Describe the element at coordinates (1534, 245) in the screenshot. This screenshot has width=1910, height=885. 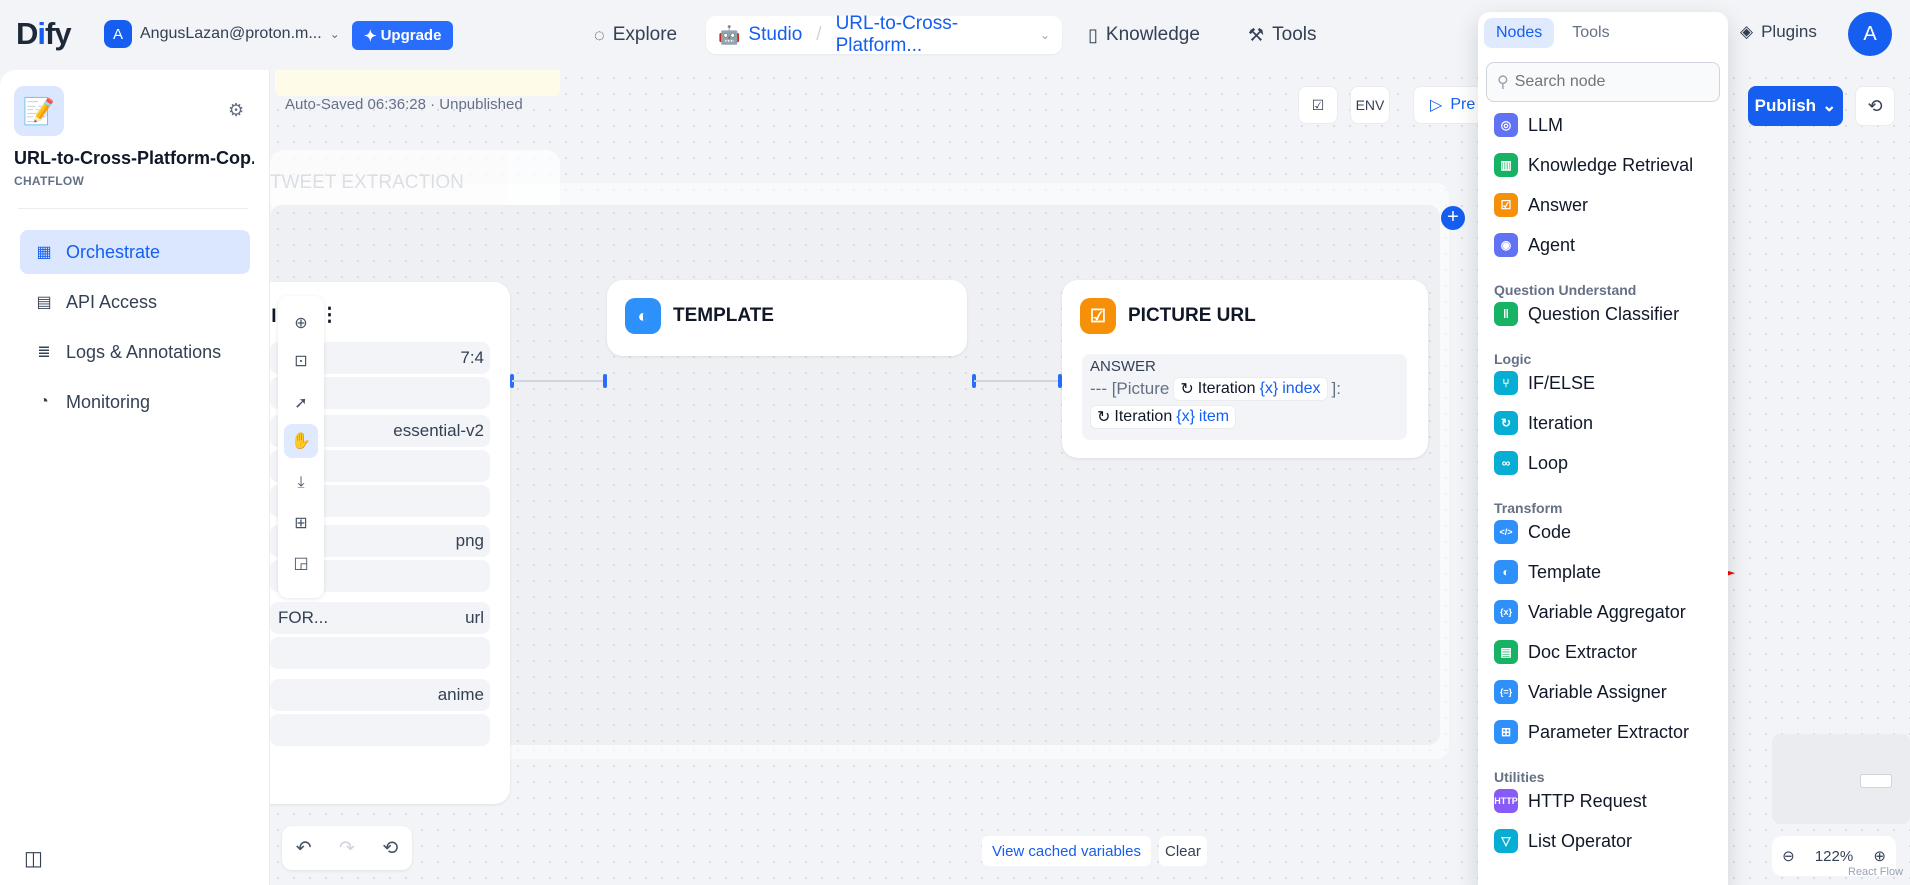
I see `node-item-agent: ◉ Agent` at that location.